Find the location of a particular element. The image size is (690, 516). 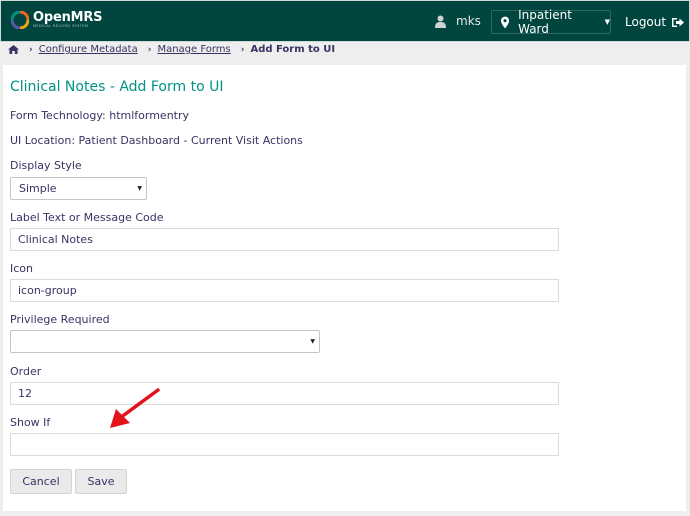

logout-link: Logout is located at coordinates (655, 22).